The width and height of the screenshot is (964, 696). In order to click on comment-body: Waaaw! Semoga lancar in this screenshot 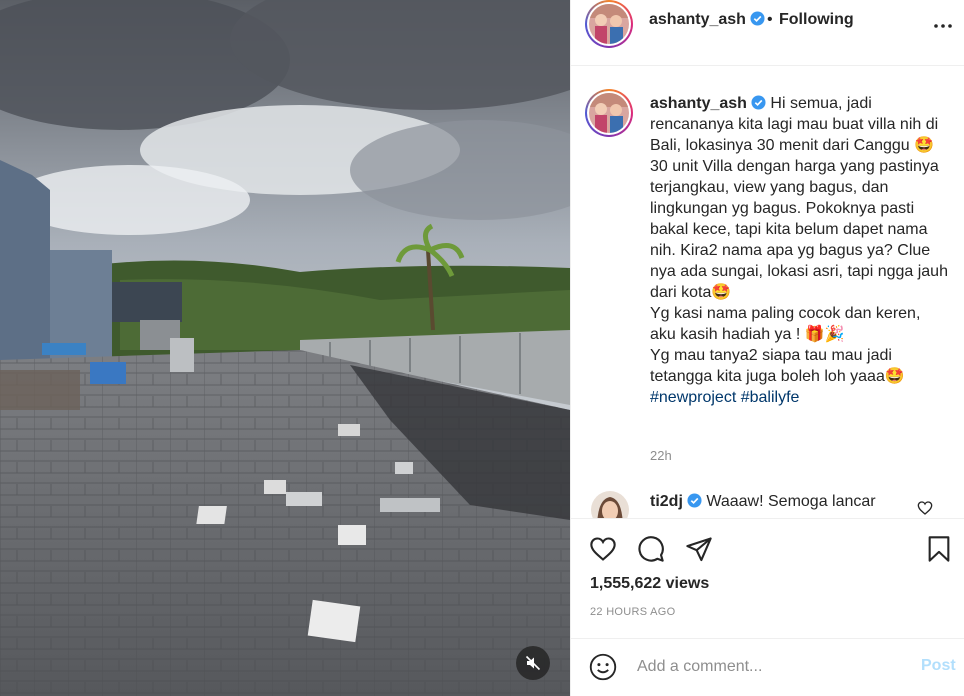, I will do `click(791, 501)`.